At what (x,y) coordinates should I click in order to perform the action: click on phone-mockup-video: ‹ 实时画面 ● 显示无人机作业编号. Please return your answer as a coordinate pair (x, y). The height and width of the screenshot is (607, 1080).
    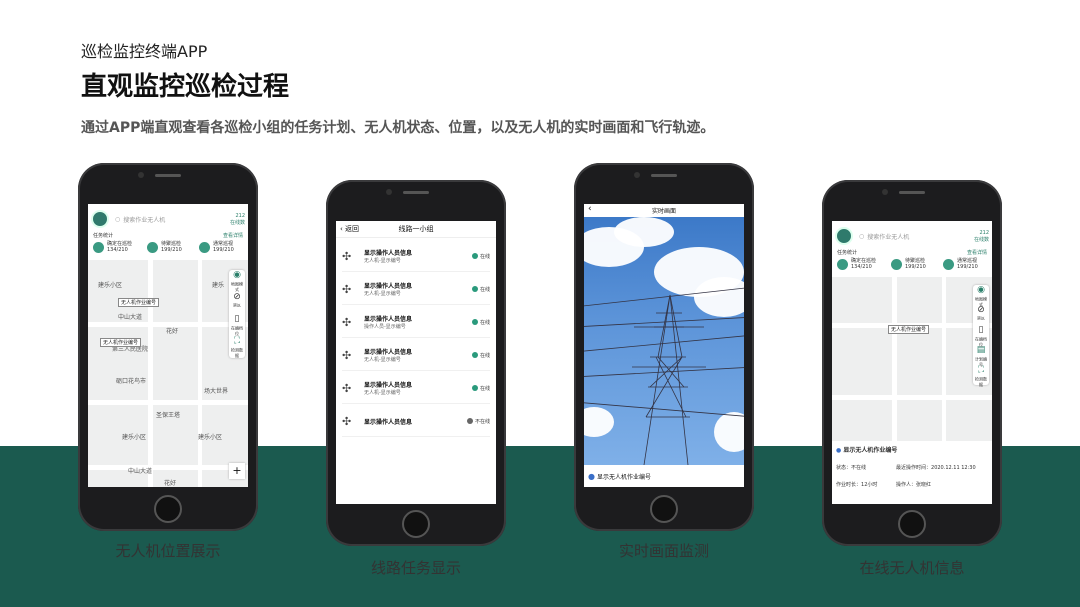
    Looking at the image, I should click on (664, 347).